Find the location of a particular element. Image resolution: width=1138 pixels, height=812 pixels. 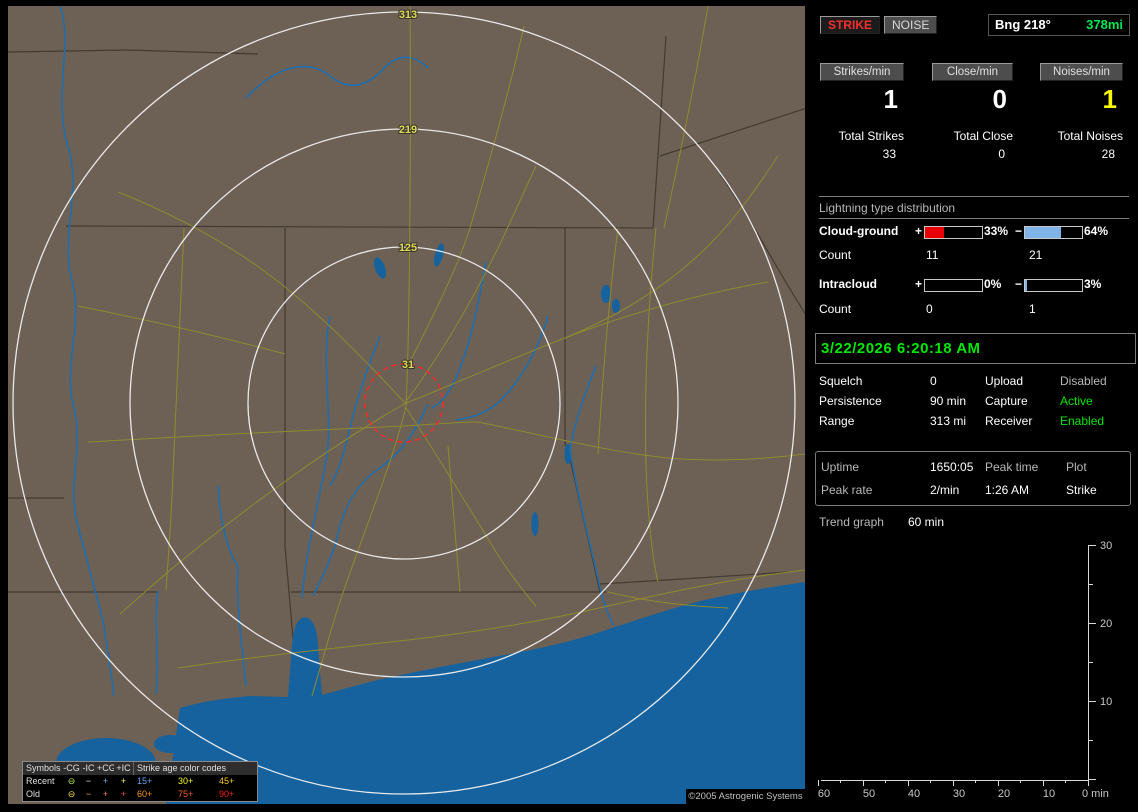

copyright-notice: ©2005 Astrogenic Systems is located at coordinates (745, 796).